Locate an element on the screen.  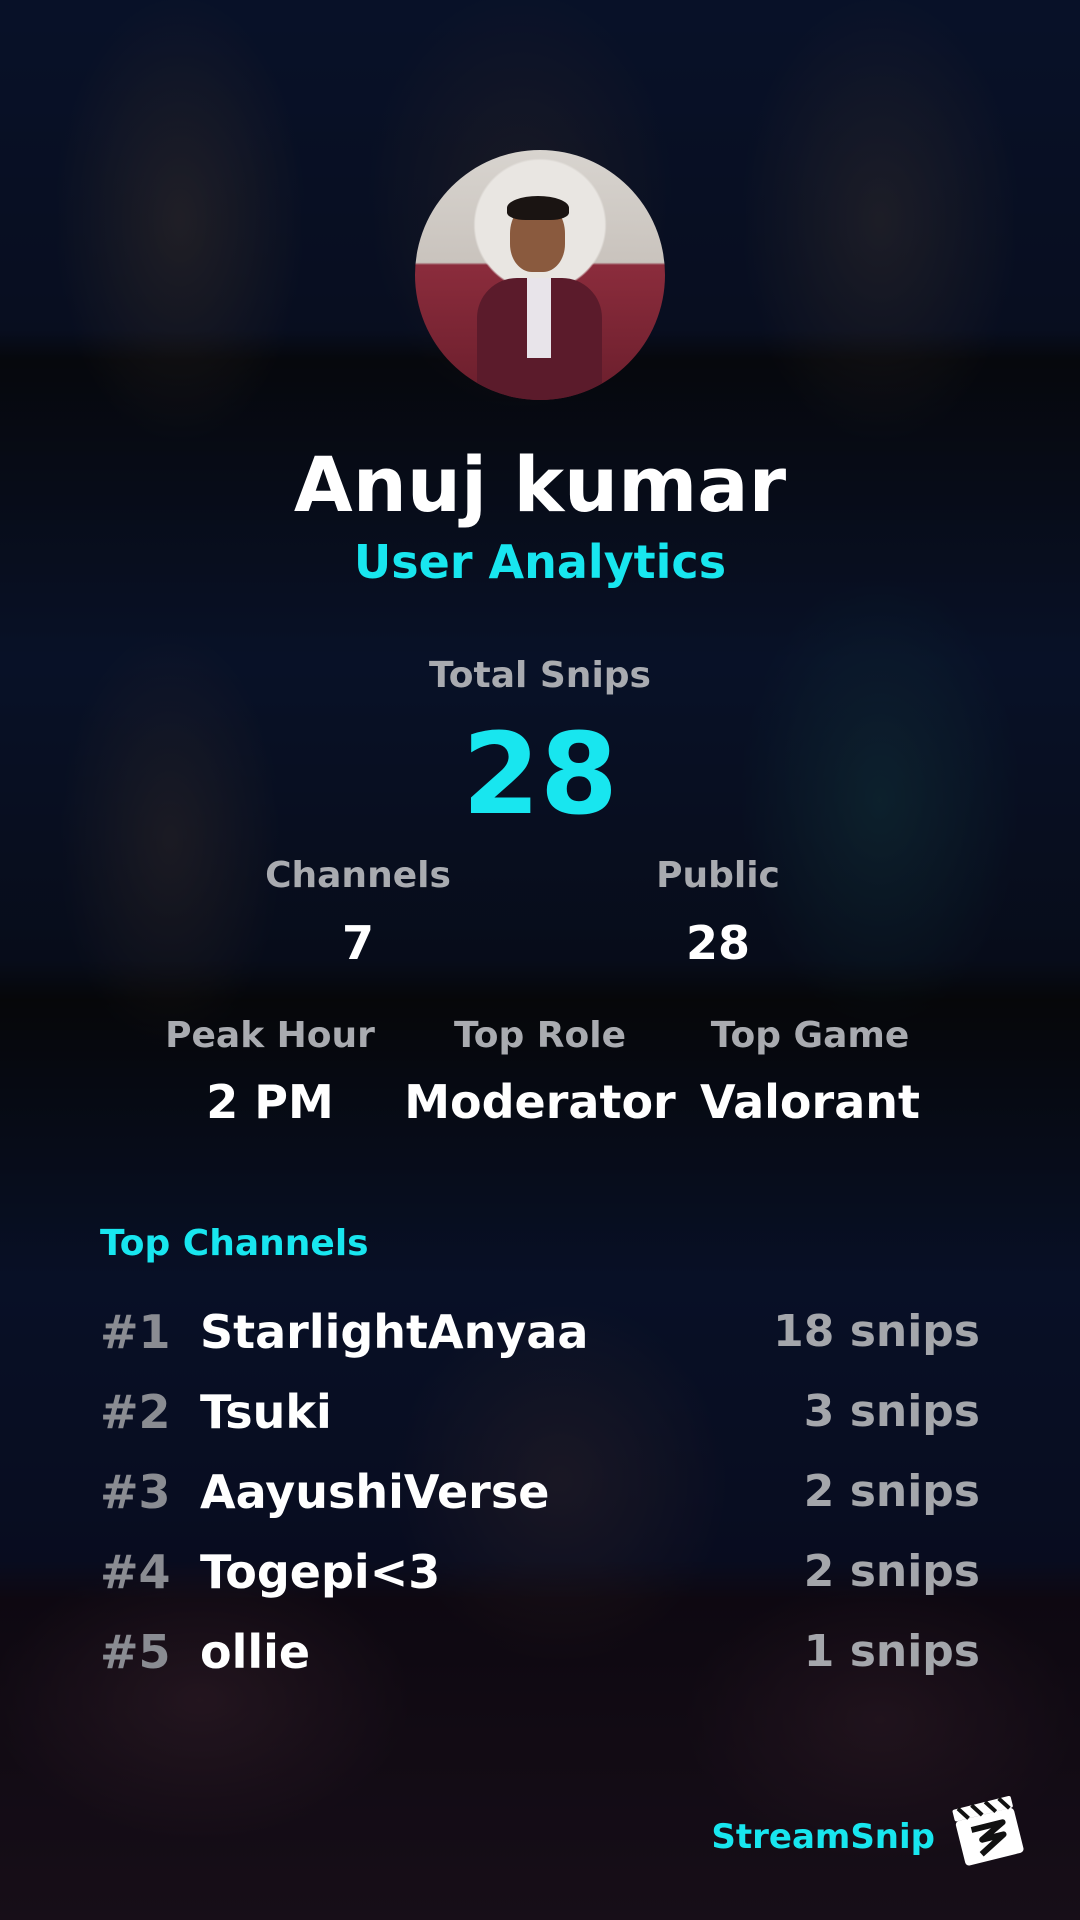
rank-number: #1 is located at coordinates (135, 1332).